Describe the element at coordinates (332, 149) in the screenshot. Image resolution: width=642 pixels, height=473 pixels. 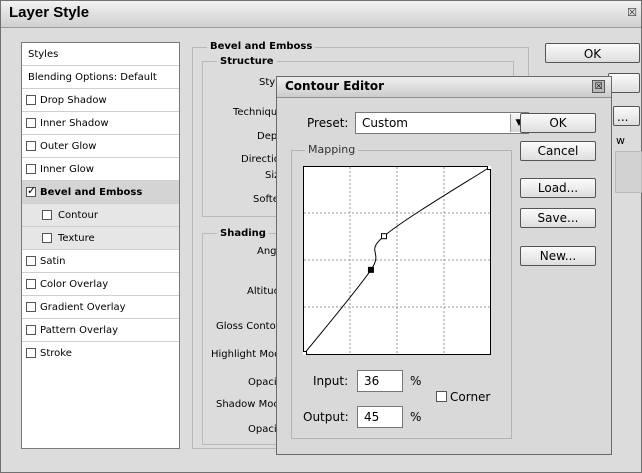
I see `mapping-label: Mapping` at that location.